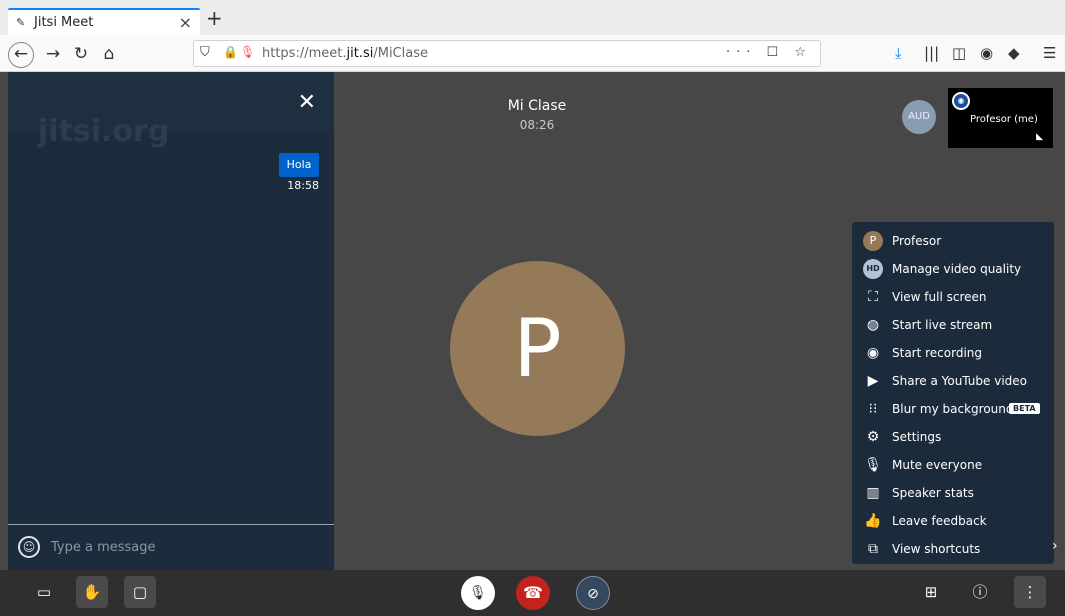 This screenshot has width=1065, height=616. What do you see at coordinates (81, 54) in the screenshot?
I see `reload-button: ↻` at bounding box center [81, 54].